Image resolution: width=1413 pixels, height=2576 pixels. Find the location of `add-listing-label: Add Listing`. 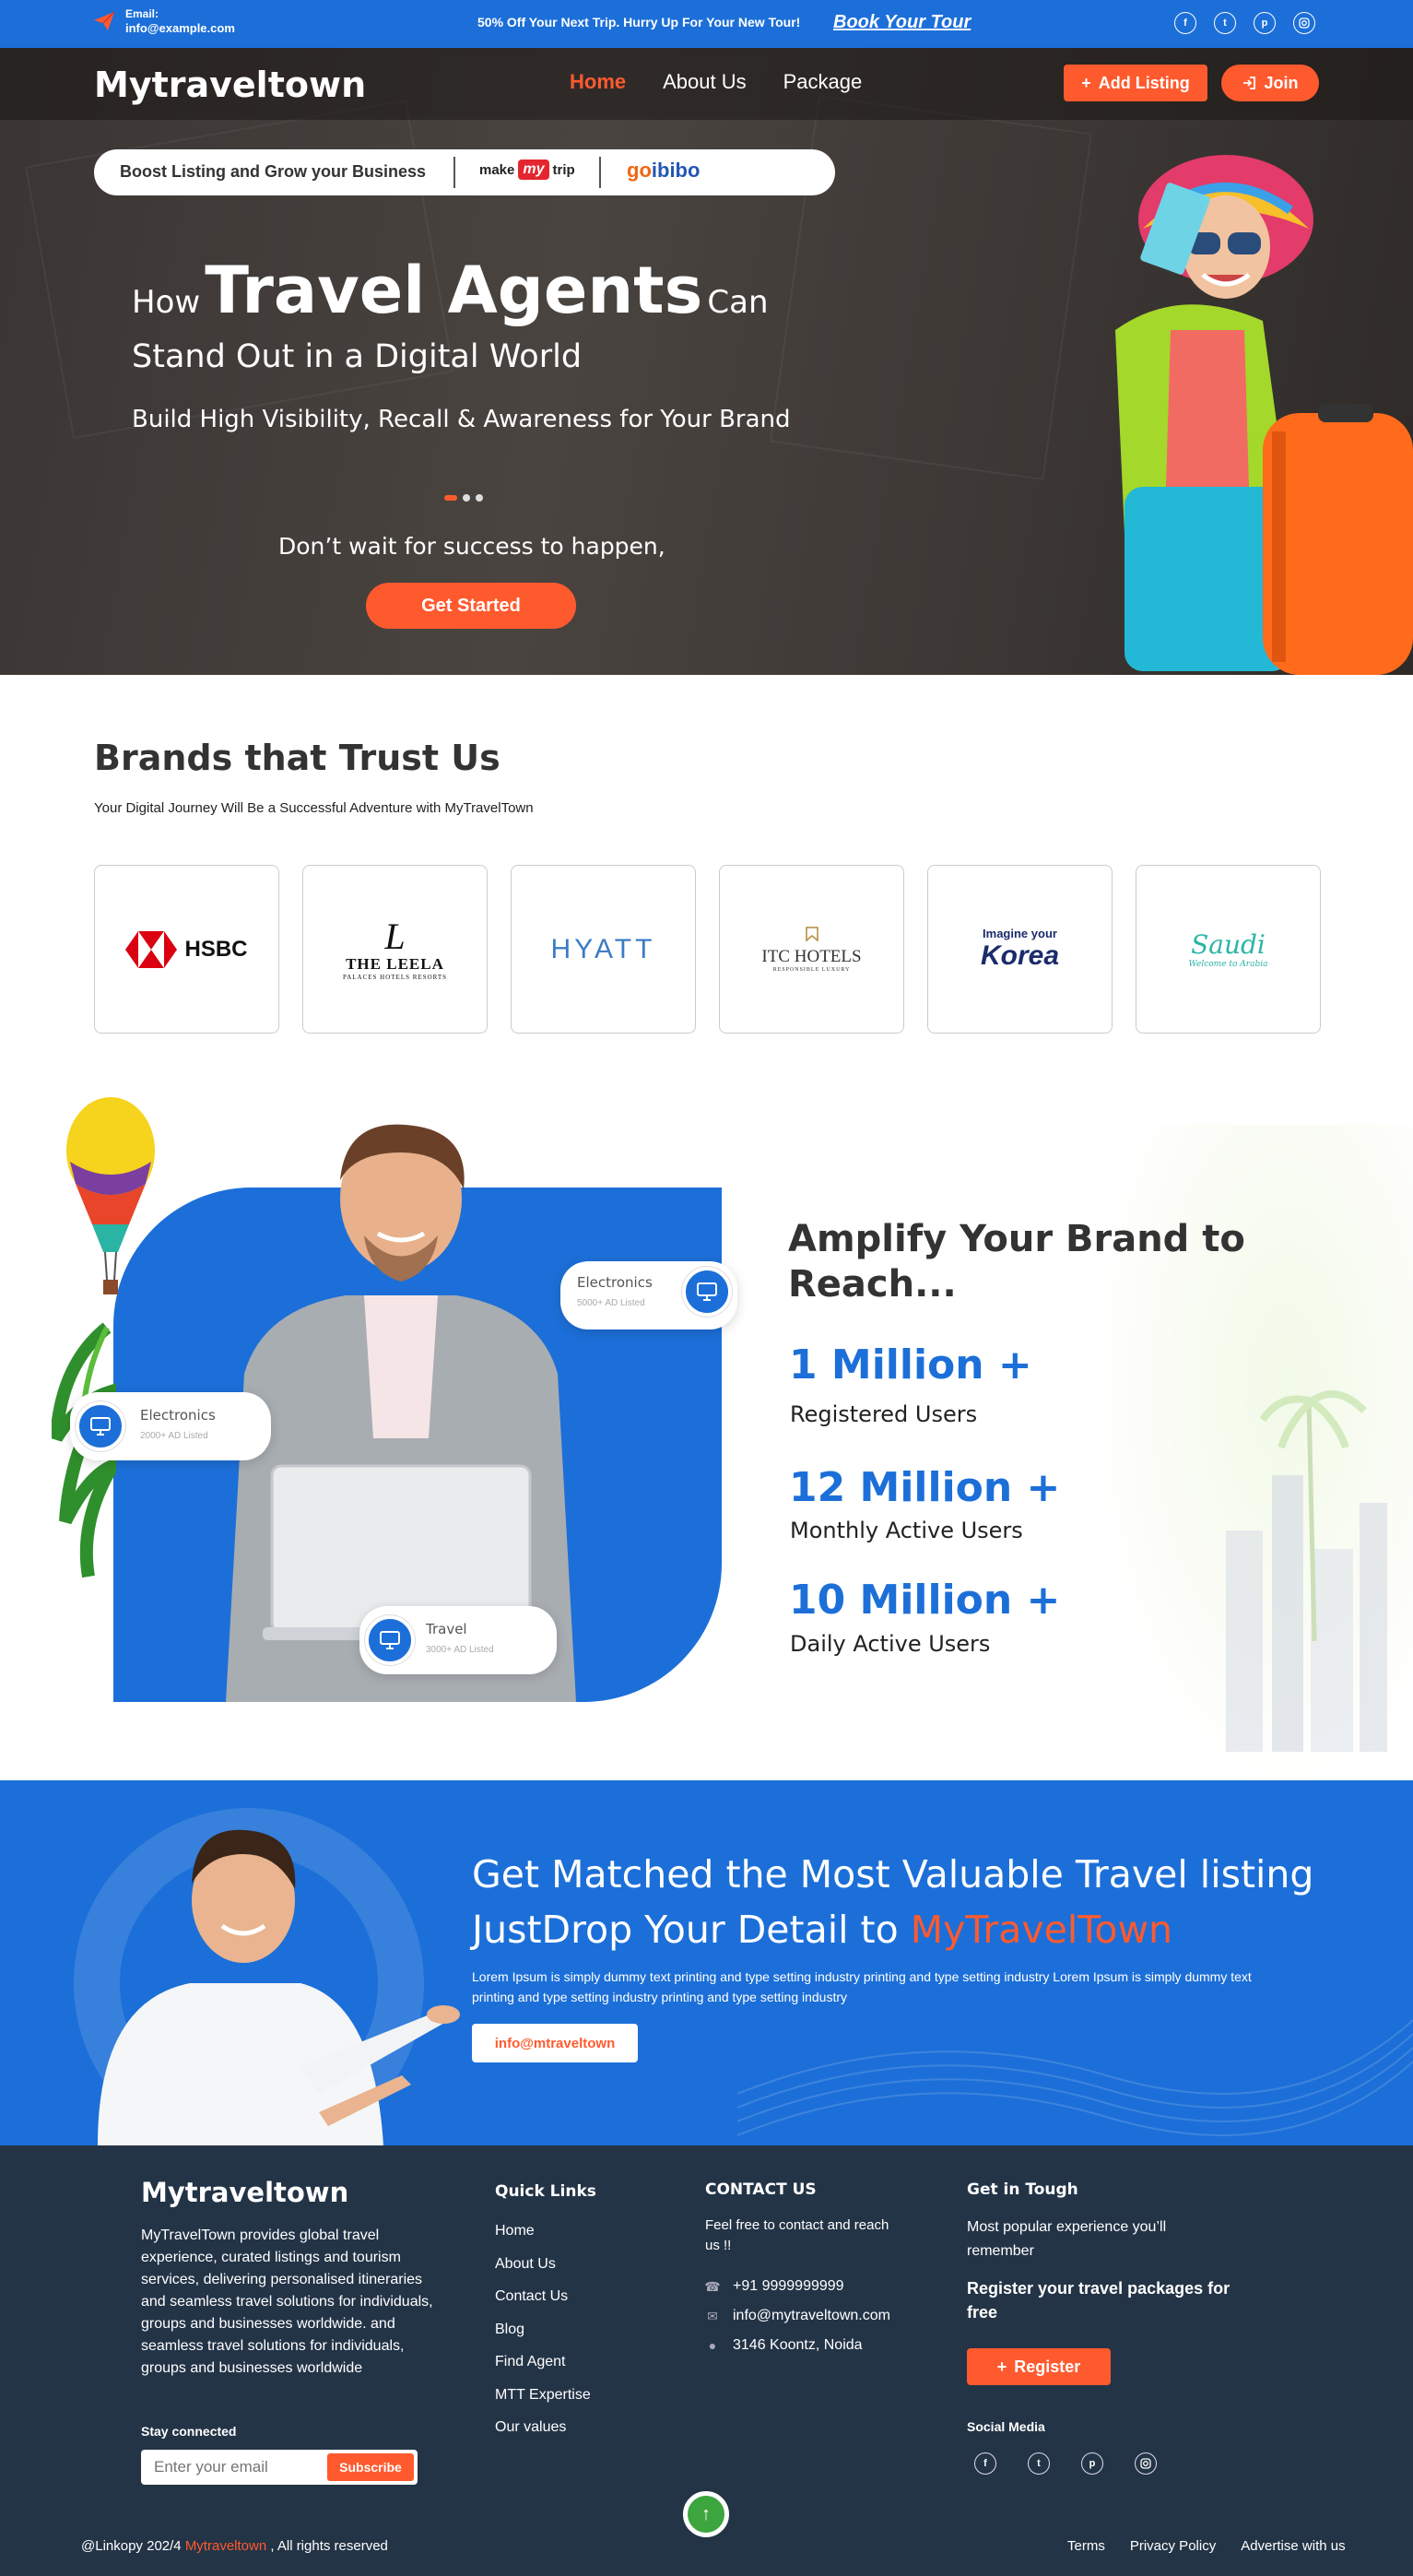

add-listing-label: Add Listing is located at coordinates (1144, 82).